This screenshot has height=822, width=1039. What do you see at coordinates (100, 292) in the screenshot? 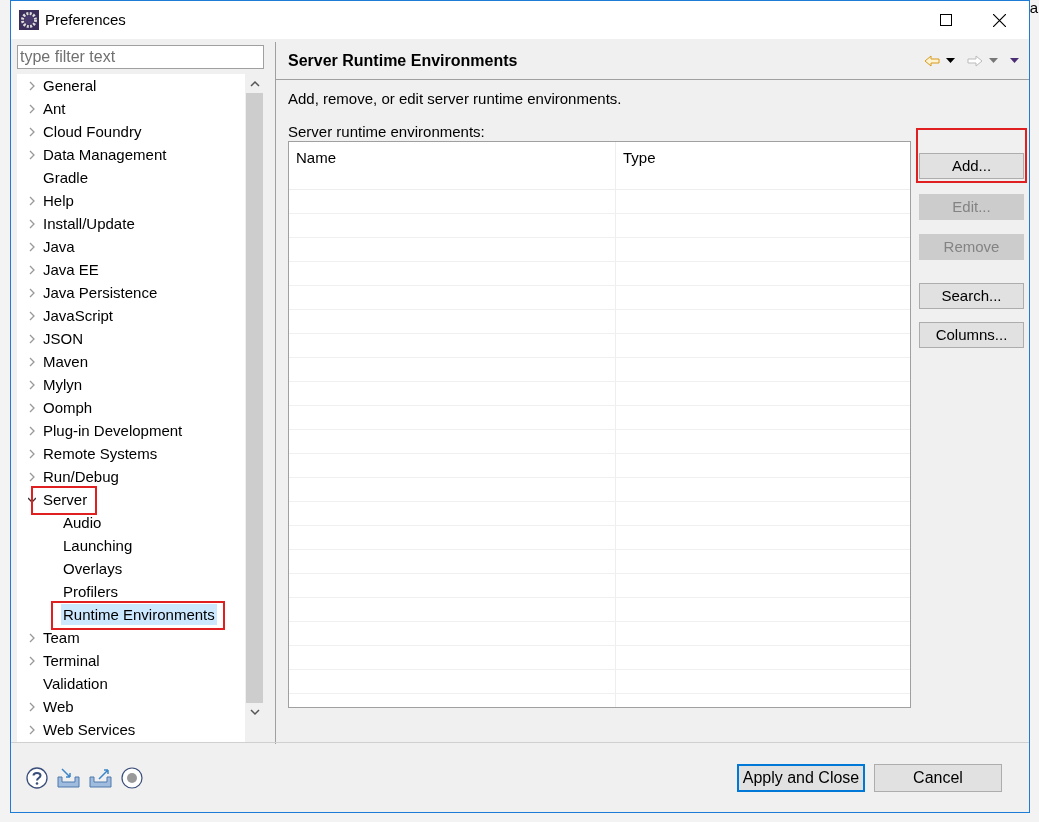
I see `tree-item: Java Persistence` at bounding box center [100, 292].